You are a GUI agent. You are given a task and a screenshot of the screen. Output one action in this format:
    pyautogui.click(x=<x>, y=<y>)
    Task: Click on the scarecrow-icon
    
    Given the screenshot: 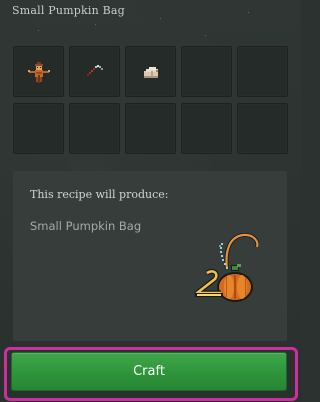 What is the action you would take?
    pyautogui.click(x=38, y=72)
    